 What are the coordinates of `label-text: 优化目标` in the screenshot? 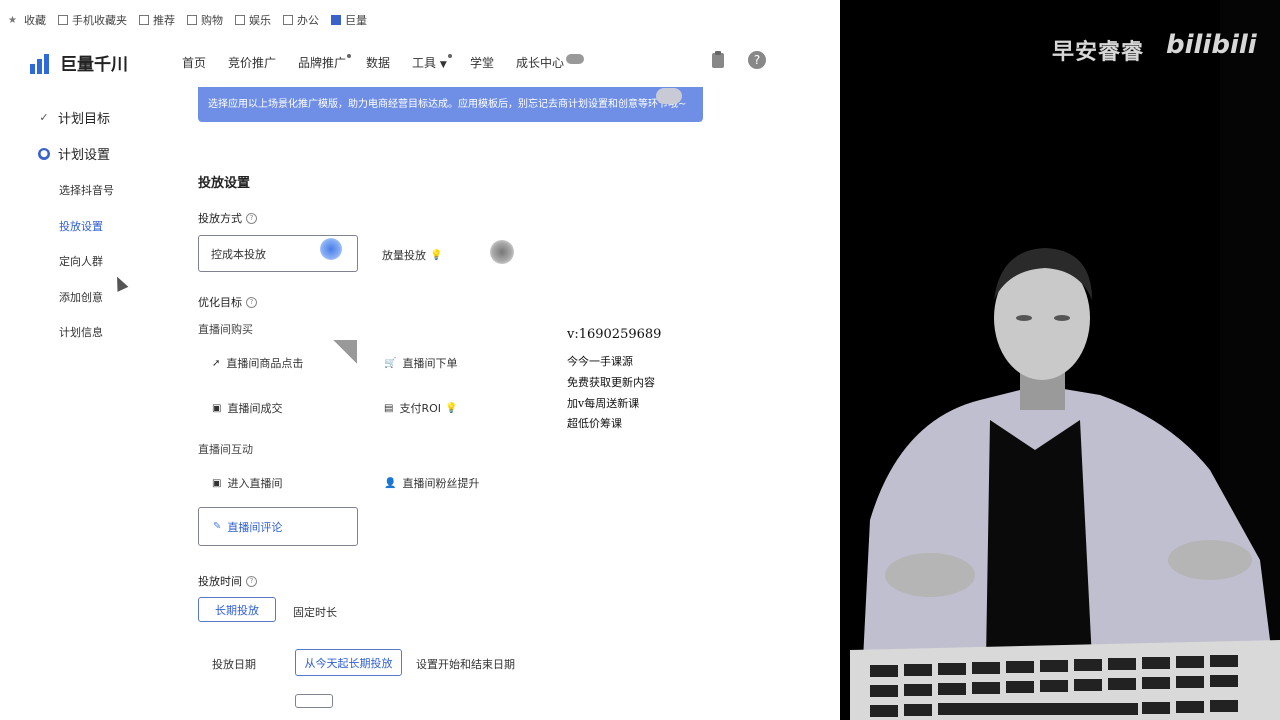 It's located at (220, 302).